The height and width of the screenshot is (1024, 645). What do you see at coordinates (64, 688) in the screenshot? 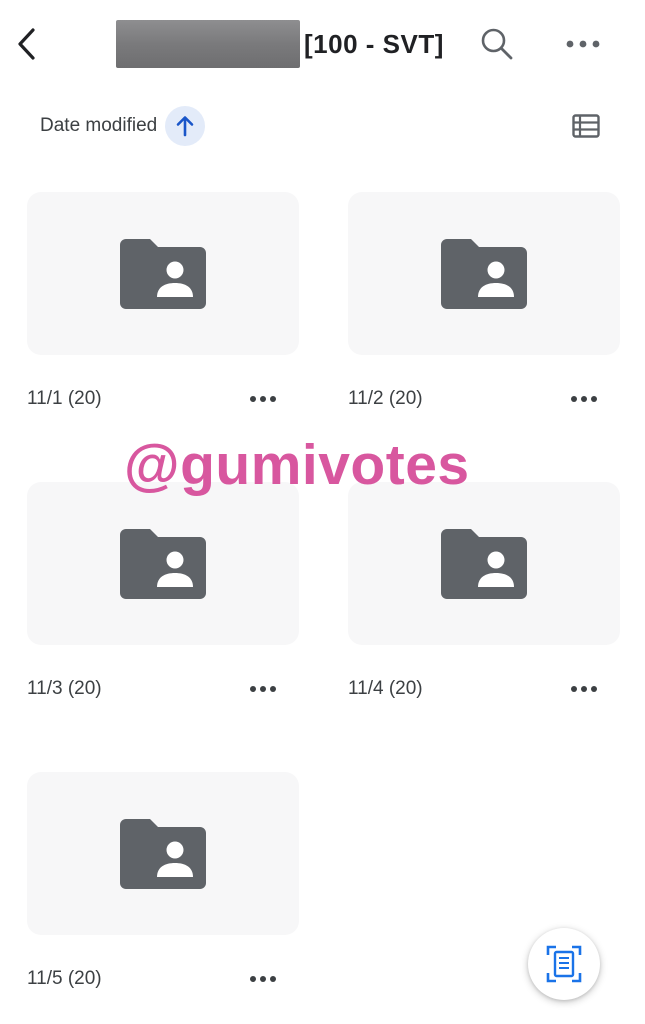
I see `folder-name: 11/3 (20)` at bounding box center [64, 688].